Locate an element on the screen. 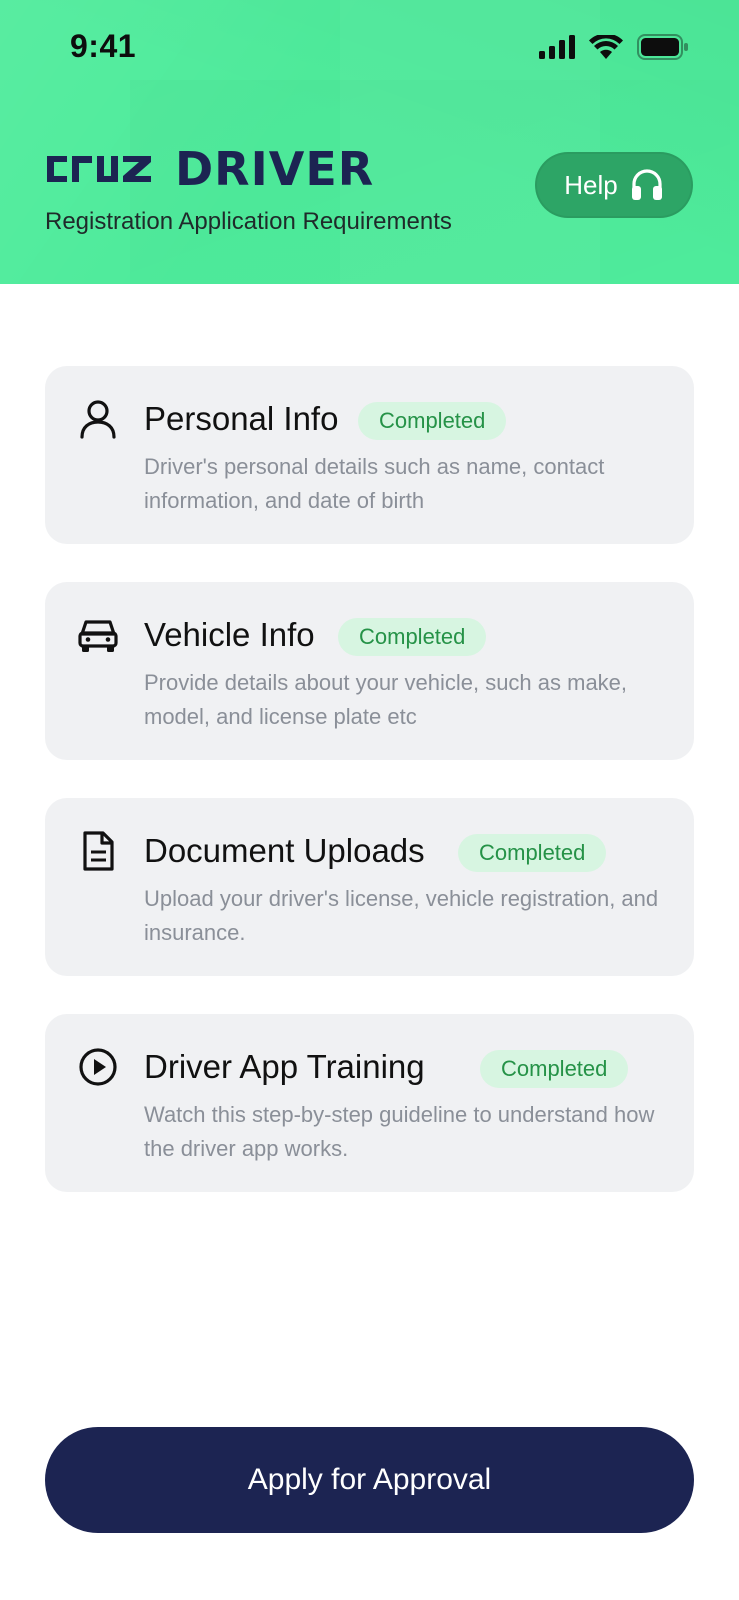 This screenshot has height=1600, width=739. requirement-title: Personal Info is located at coordinates (241, 418).